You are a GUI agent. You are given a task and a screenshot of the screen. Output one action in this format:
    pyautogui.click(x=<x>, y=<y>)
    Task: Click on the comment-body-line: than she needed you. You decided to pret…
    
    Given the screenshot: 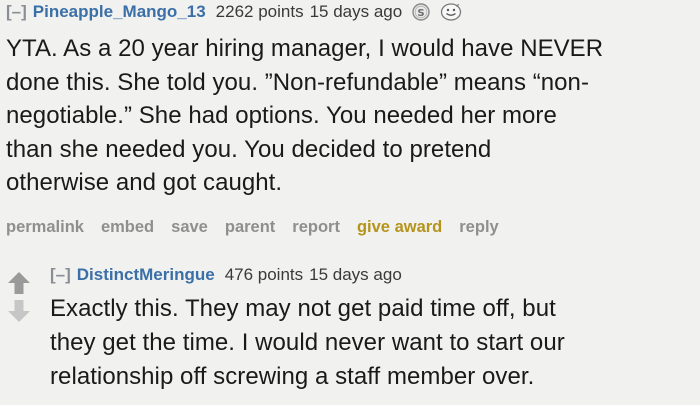 What is the action you would take?
    pyautogui.click(x=249, y=149)
    